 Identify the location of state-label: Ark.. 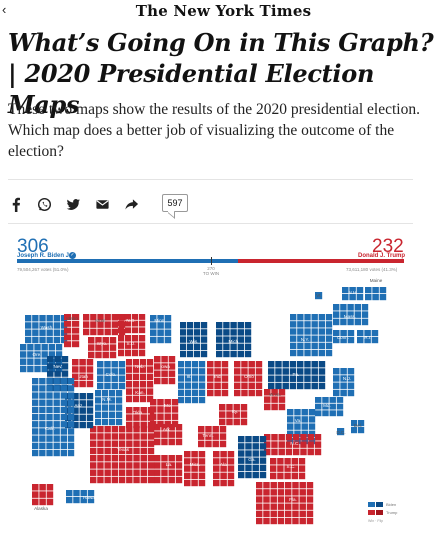
(167, 429).